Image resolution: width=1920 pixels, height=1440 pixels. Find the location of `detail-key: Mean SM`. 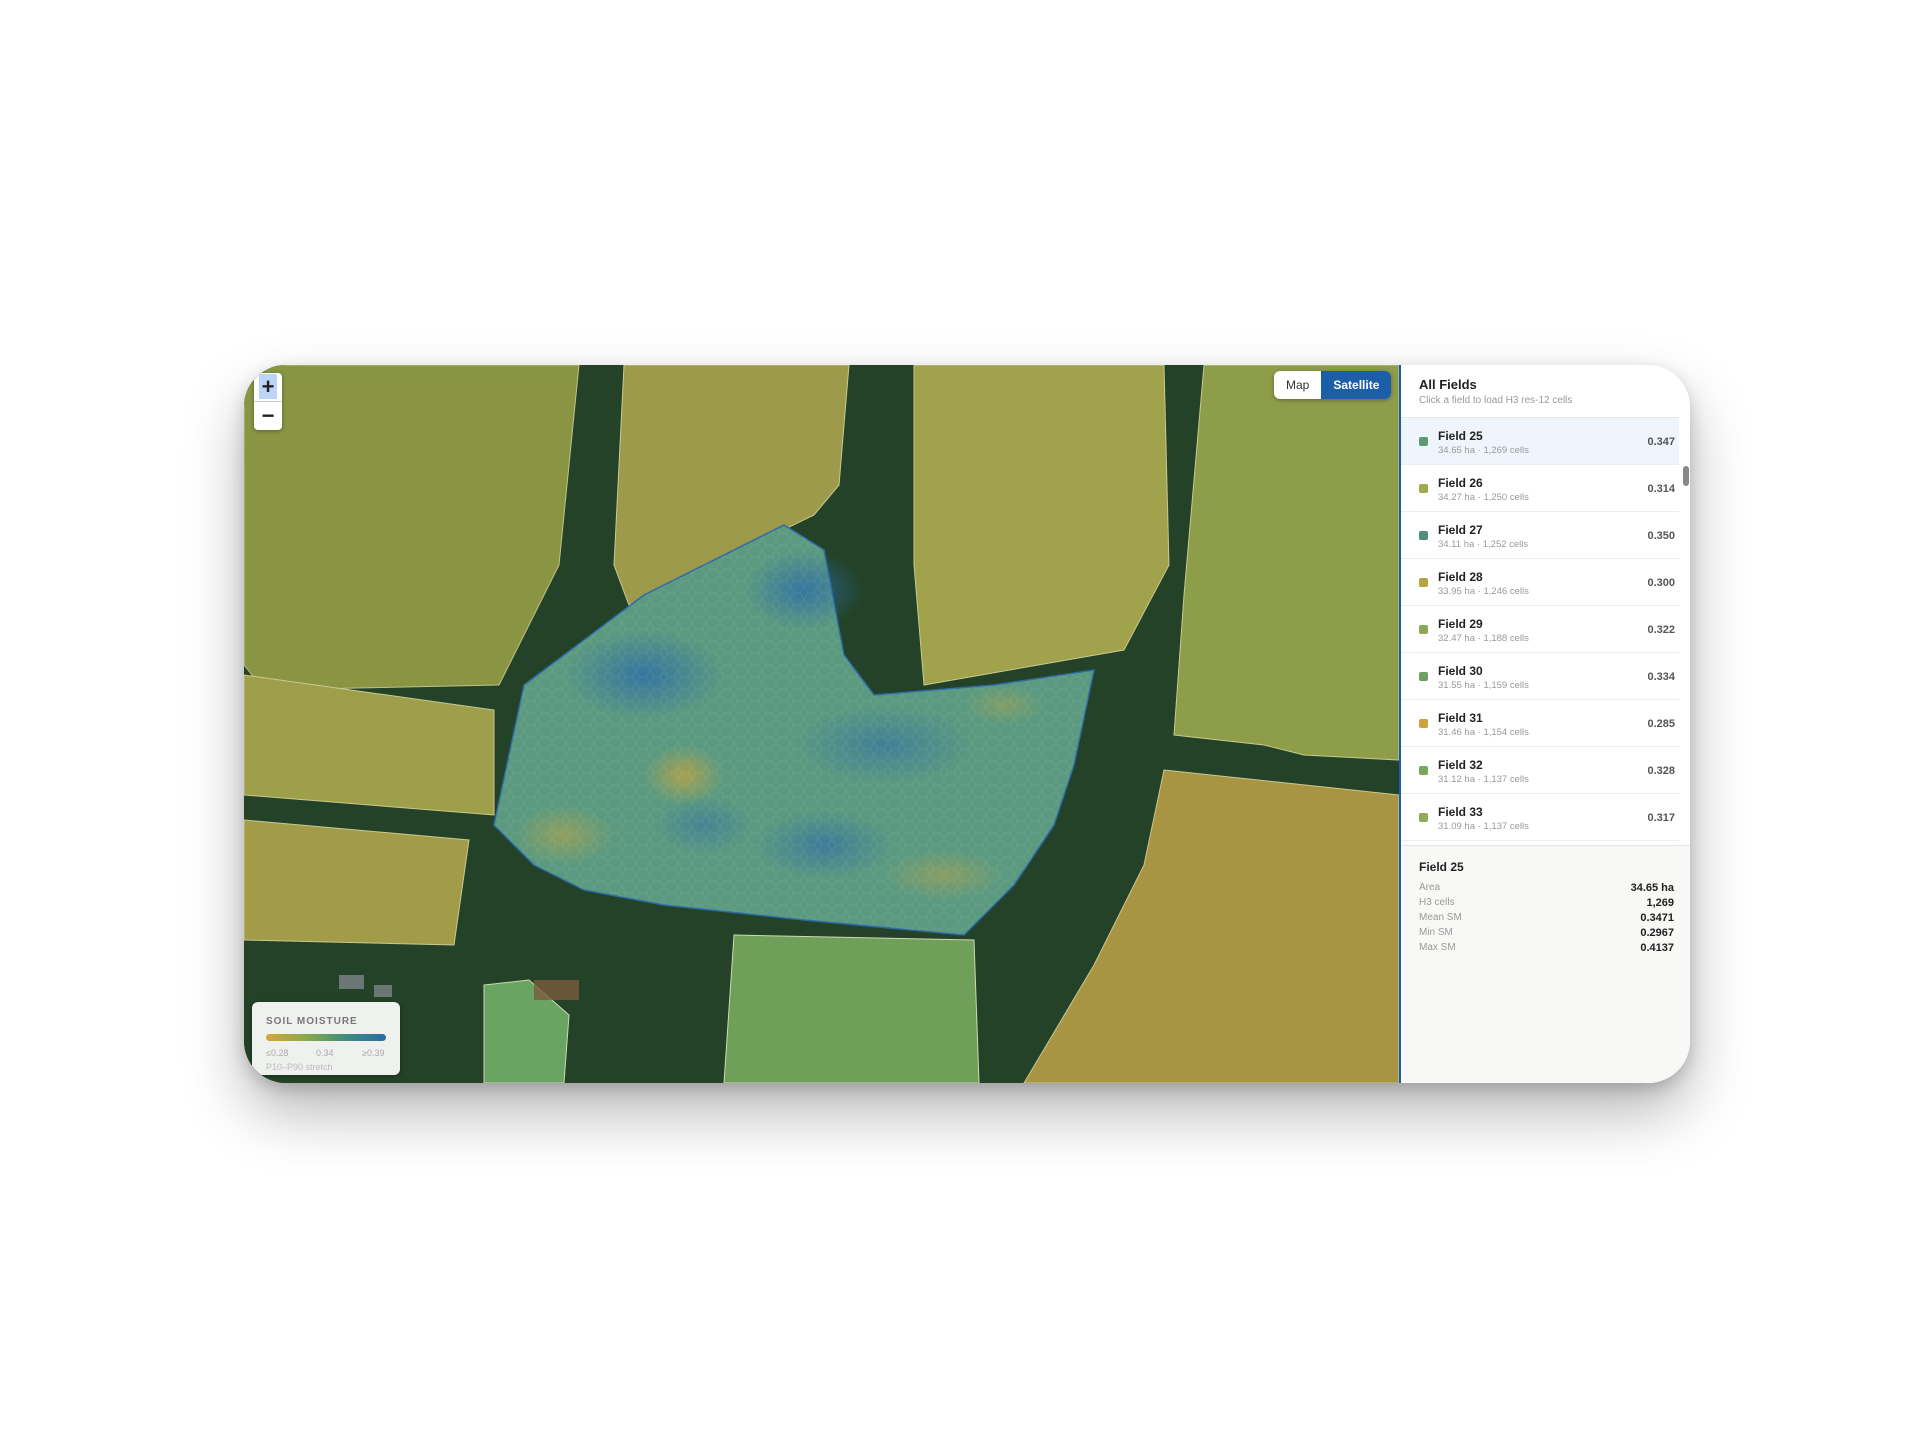

detail-key: Mean SM is located at coordinates (1440, 917).